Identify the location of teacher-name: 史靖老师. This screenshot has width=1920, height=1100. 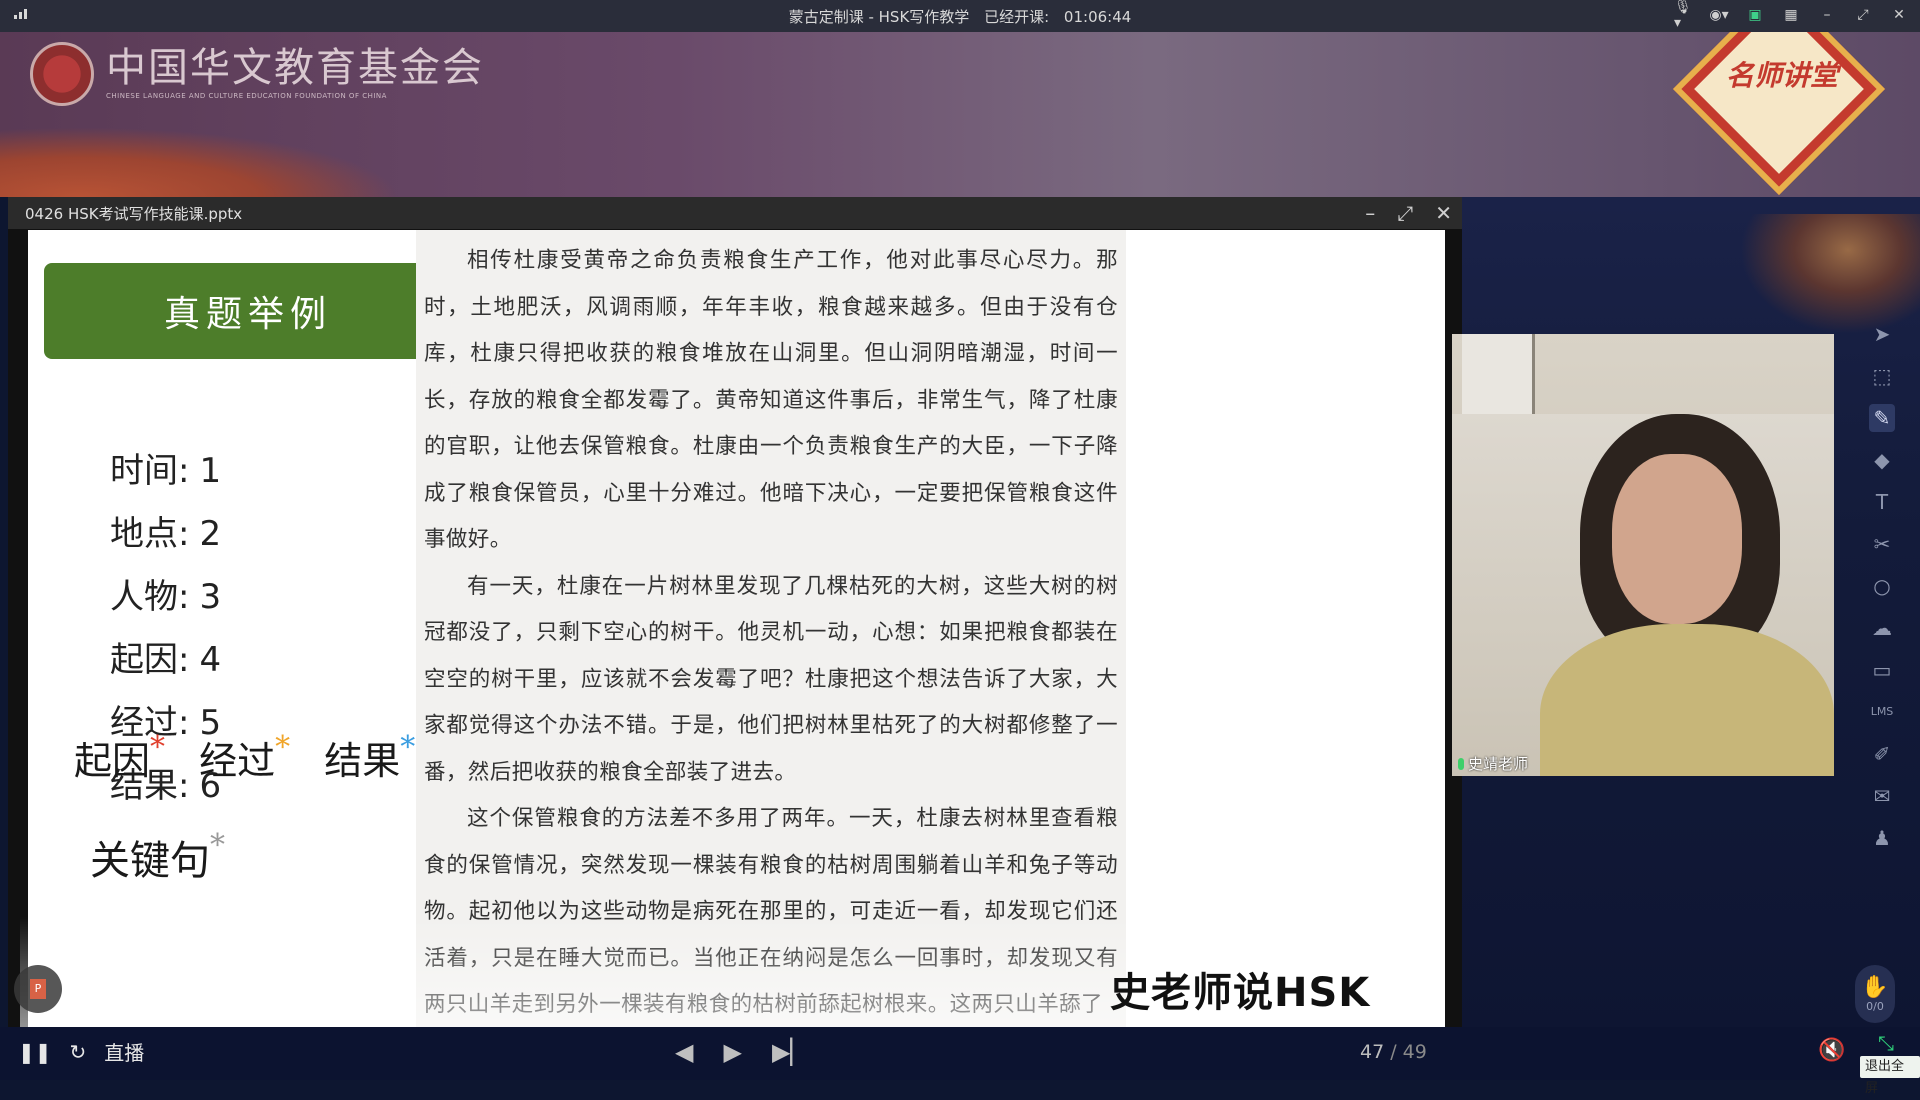
(1498, 764).